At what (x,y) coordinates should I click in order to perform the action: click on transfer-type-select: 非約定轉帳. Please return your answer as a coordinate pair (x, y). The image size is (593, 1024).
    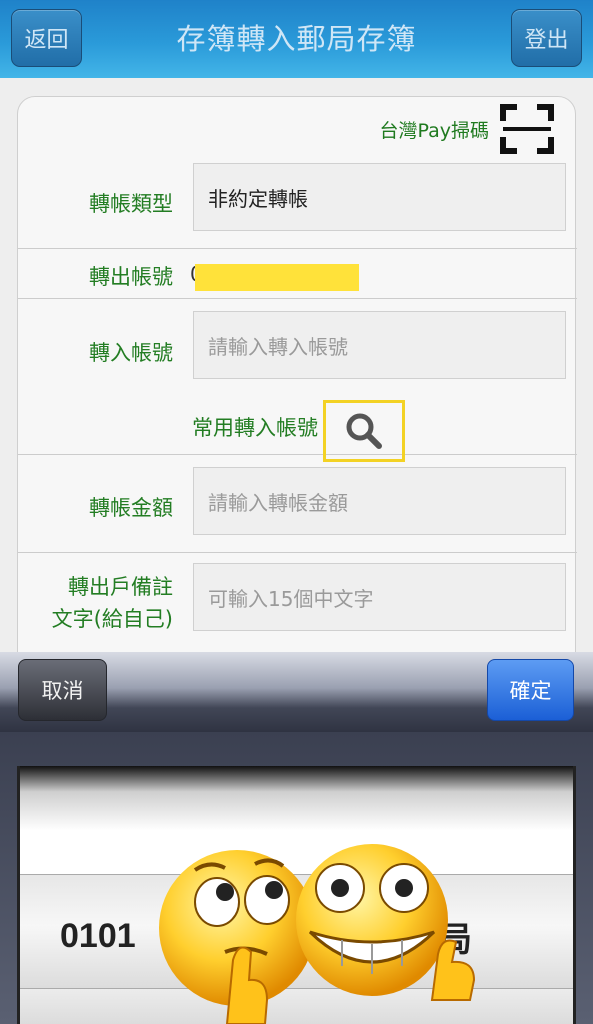
    Looking at the image, I should click on (379, 197).